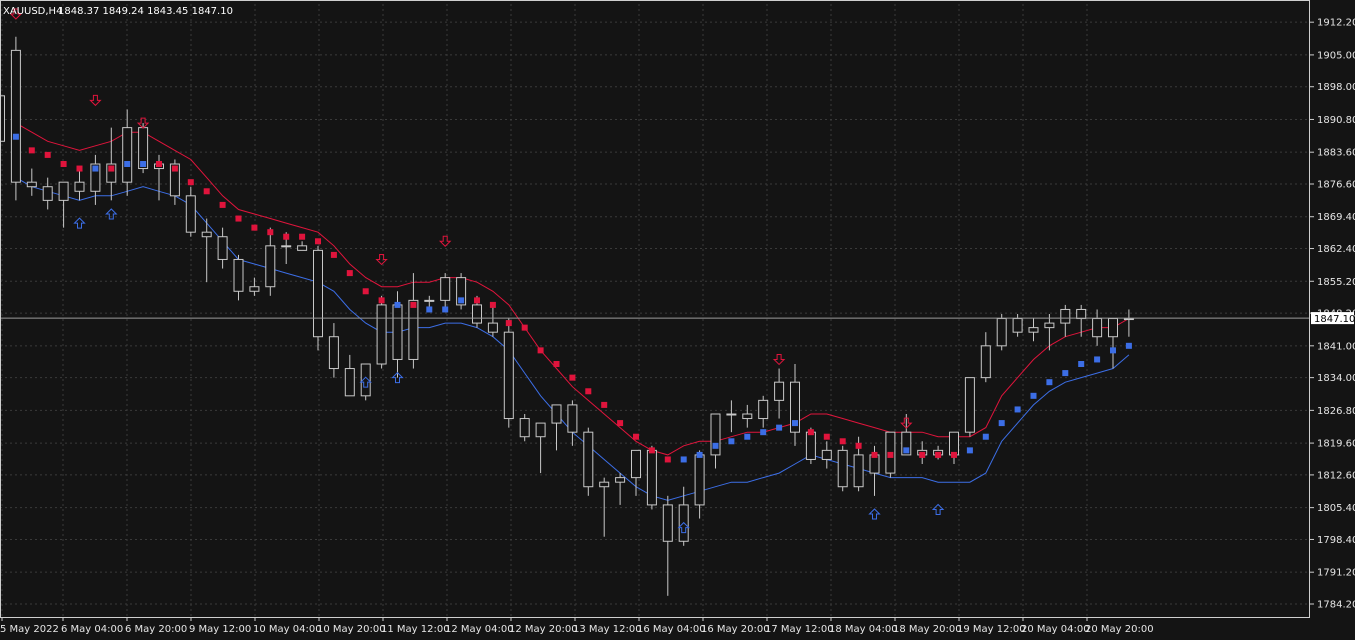  What do you see at coordinates (1119, 629) in the screenshot?
I see `x-tick-label: 20 May 20:00` at bounding box center [1119, 629].